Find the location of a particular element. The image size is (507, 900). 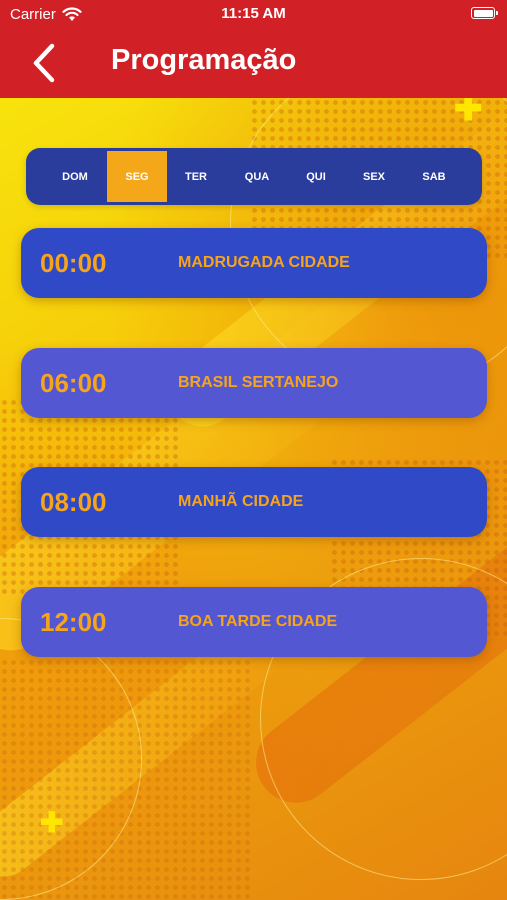

tab-label: QUI is located at coordinates (316, 176).